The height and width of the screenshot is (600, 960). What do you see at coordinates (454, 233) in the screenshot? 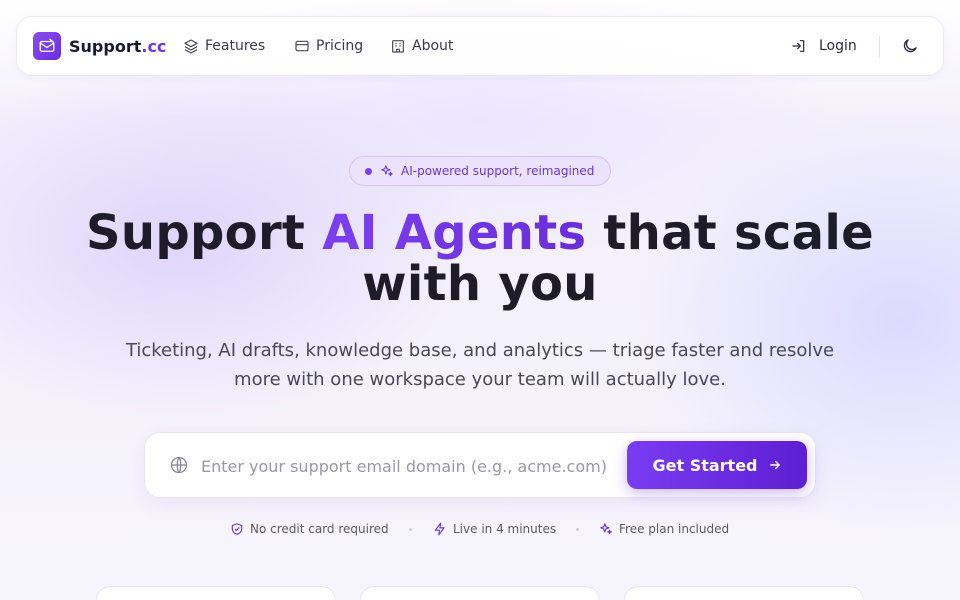
I see `headline-accent: AI Agents` at bounding box center [454, 233].